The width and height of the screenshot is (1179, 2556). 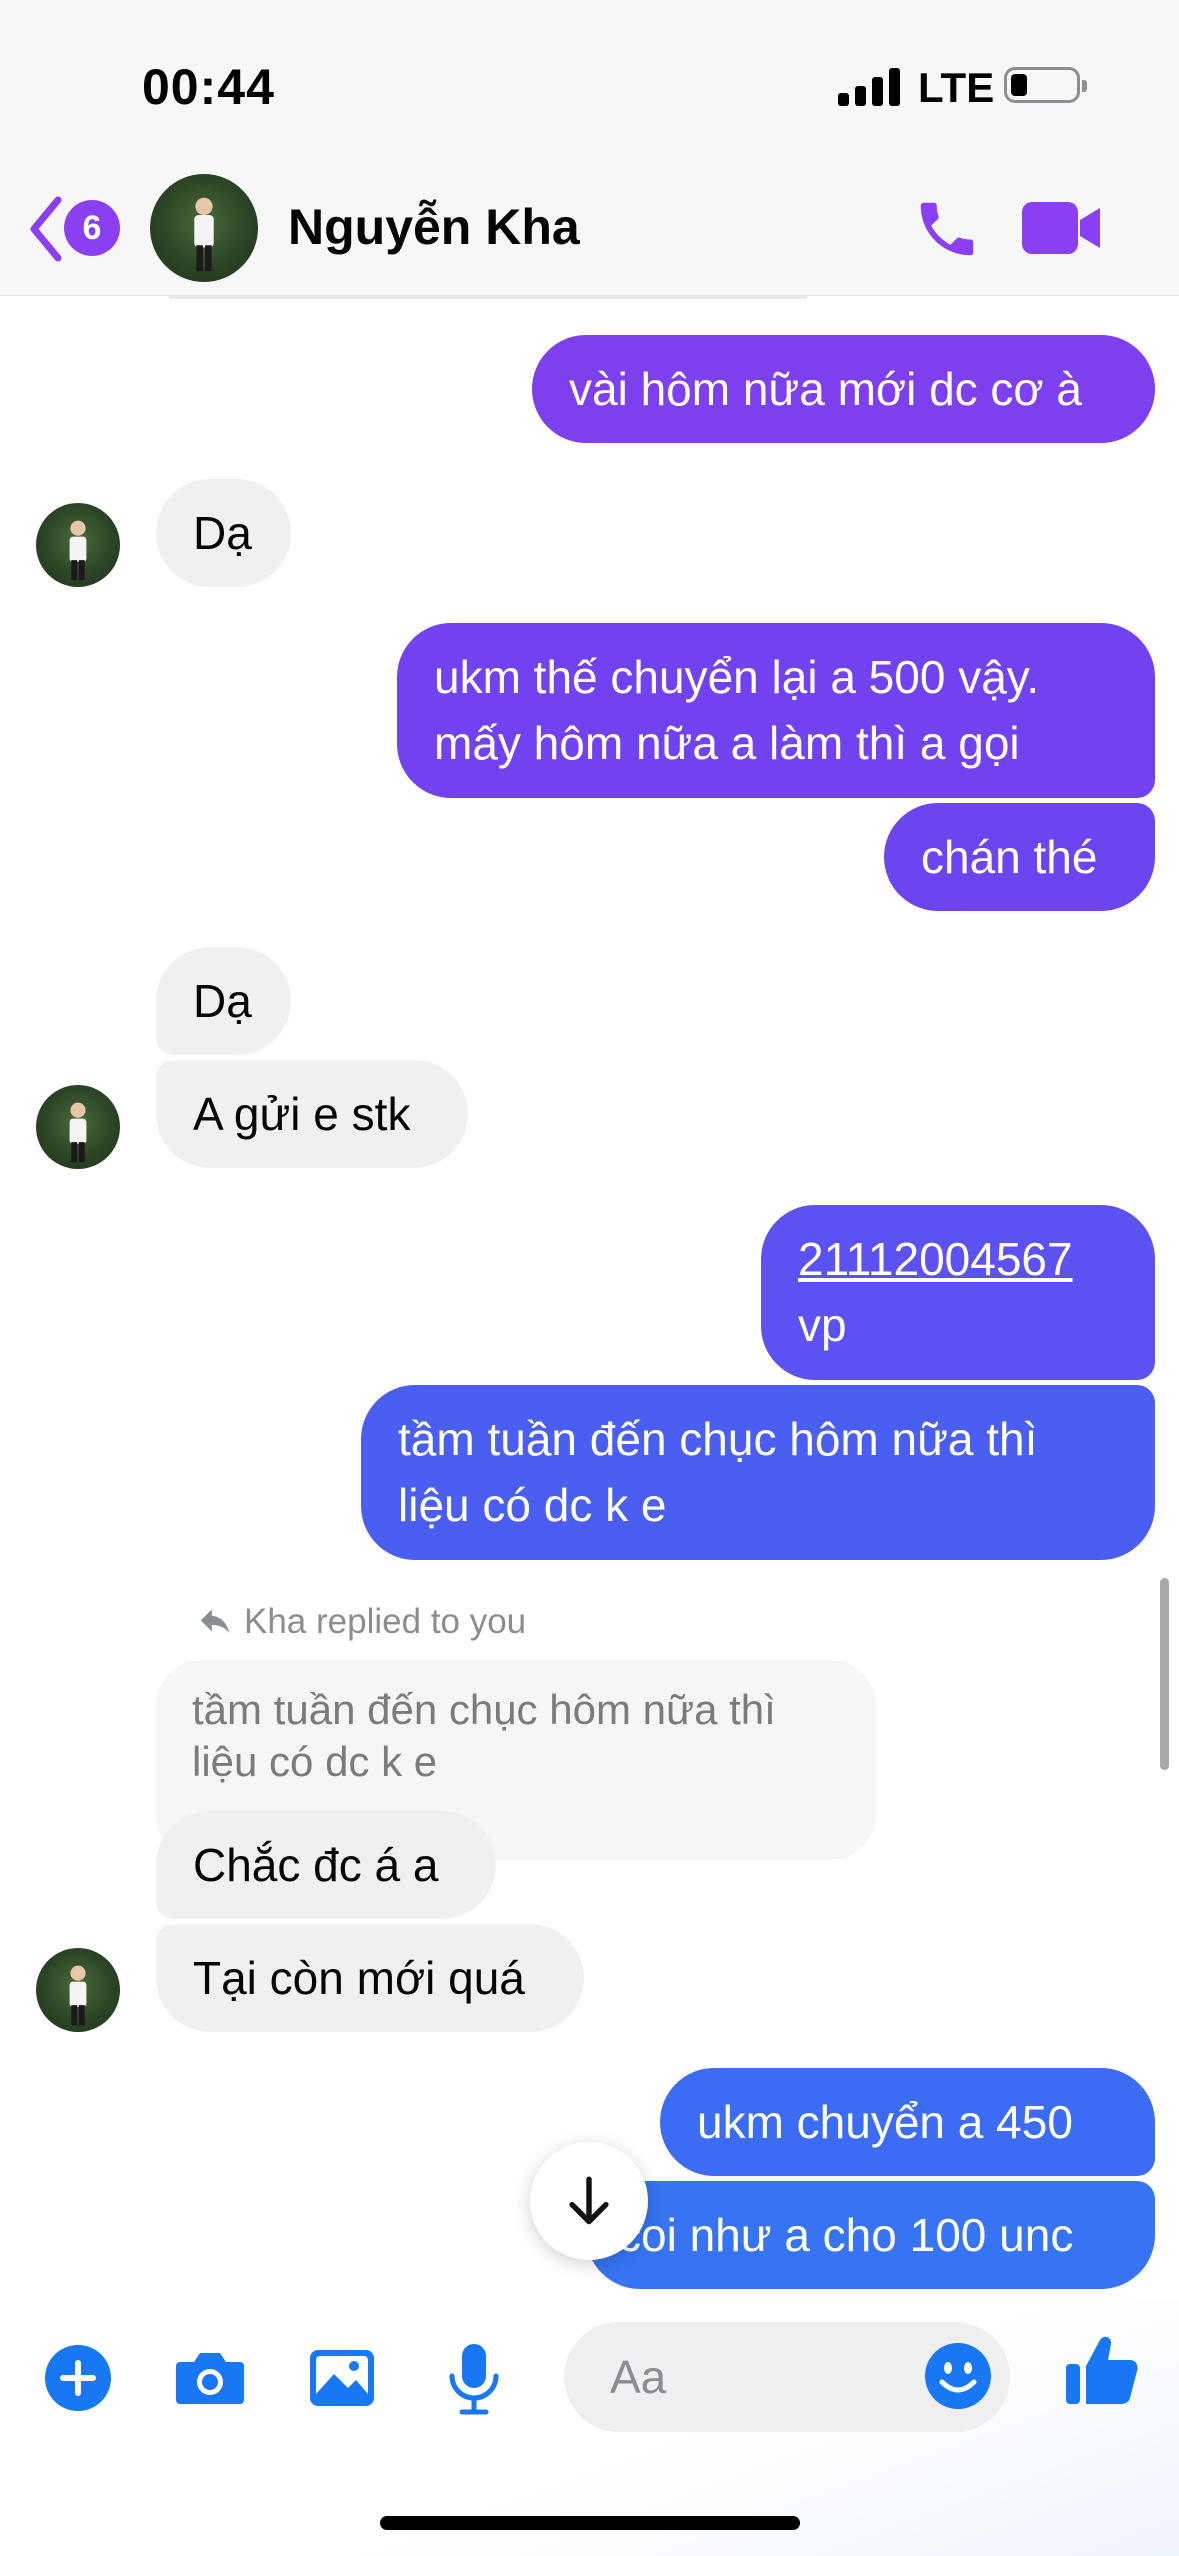 I want to click on microphone-icon, so click(x=474, y=2379).